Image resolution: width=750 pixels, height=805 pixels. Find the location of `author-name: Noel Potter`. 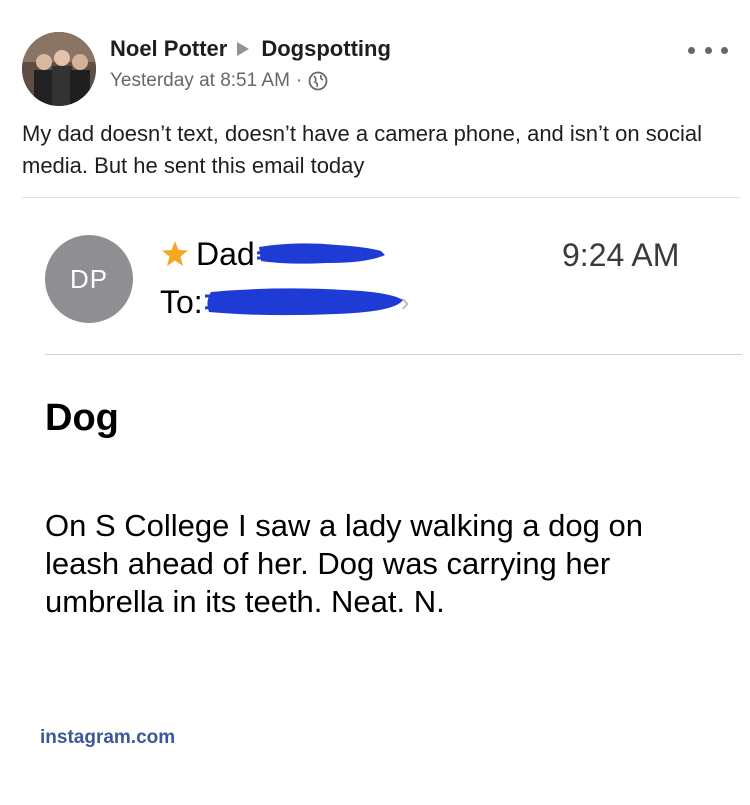

author-name: Noel Potter is located at coordinates (168, 49).